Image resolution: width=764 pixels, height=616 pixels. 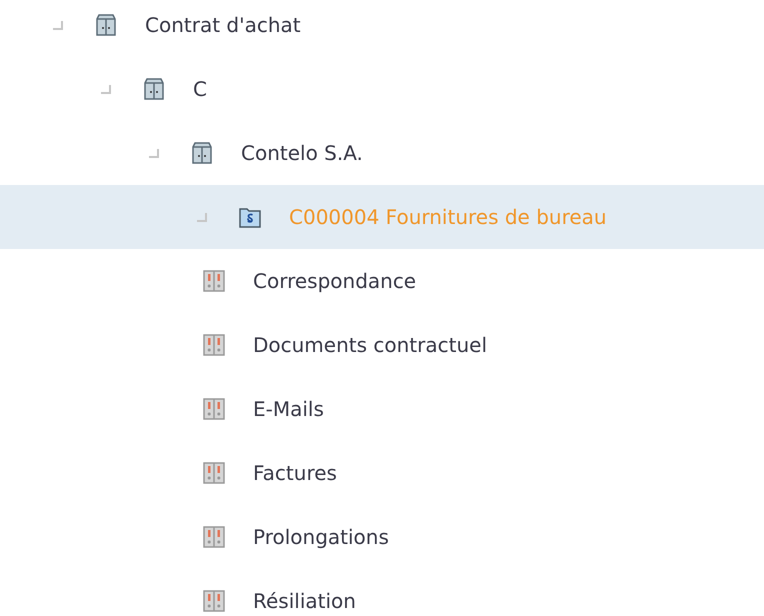 What do you see at coordinates (302, 153) in the screenshot?
I see `tree-label: Contelo S.A.` at bounding box center [302, 153].